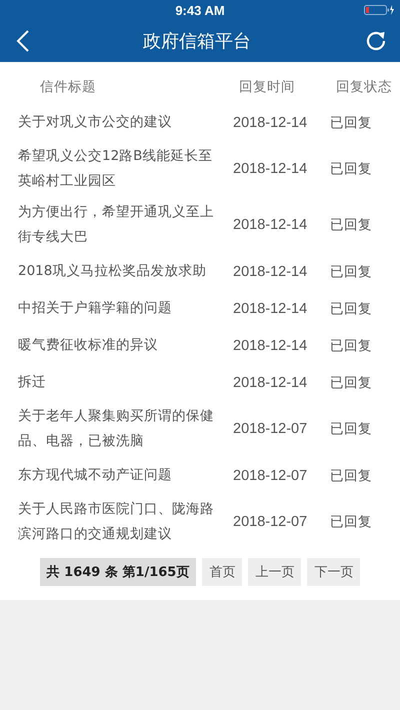  What do you see at coordinates (200, 10) in the screenshot?
I see `status-time: 9:43 AM` at bounding box center [200, 10].